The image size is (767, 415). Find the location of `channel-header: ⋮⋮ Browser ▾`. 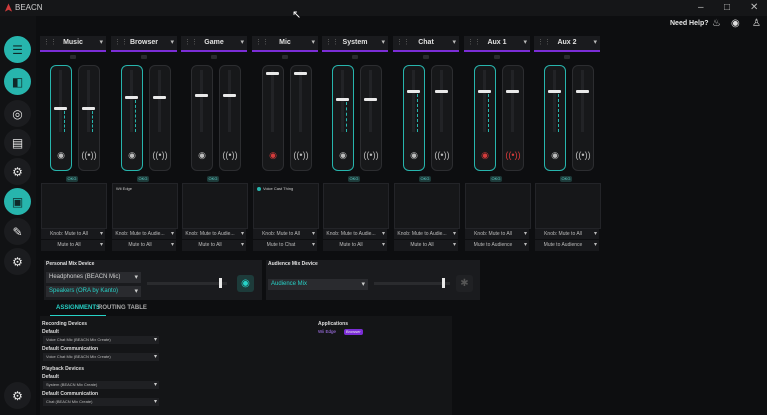

channel-header: ⋮⋮ Browser ▾ is located at coordinates (144, 44).